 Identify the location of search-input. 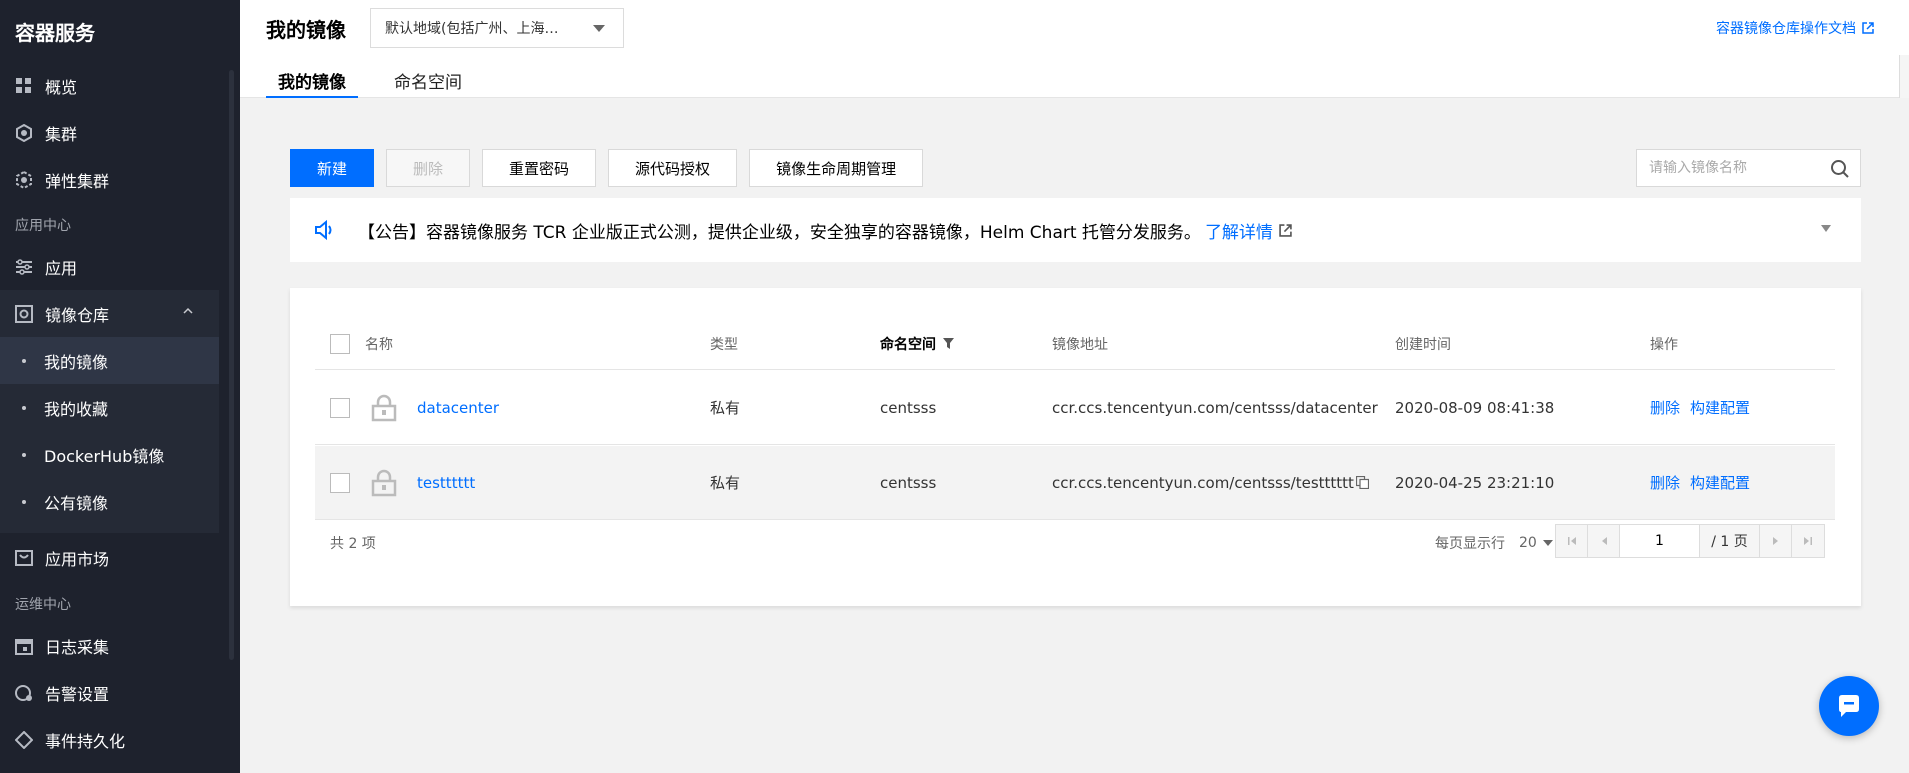
(1734, 168).